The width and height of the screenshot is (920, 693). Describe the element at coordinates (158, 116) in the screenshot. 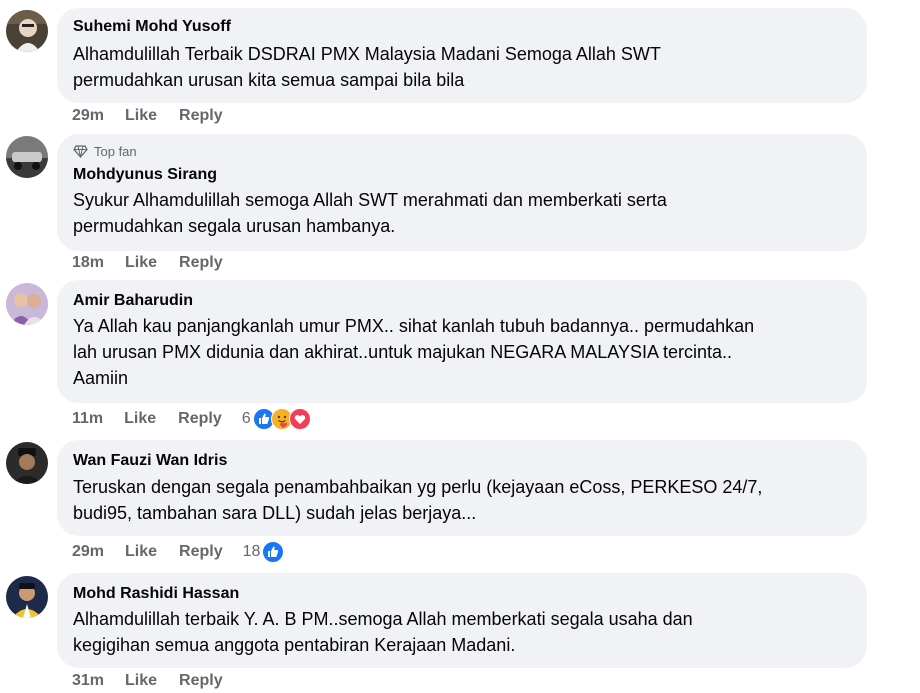

I see `comment-actions: 29m Like Reply` at that location.